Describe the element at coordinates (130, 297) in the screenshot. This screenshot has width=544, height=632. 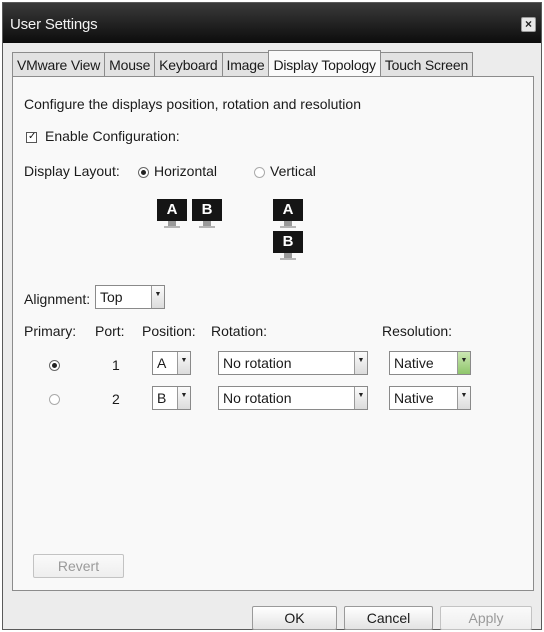
I see `alignment-select: Top ▼` at that location.